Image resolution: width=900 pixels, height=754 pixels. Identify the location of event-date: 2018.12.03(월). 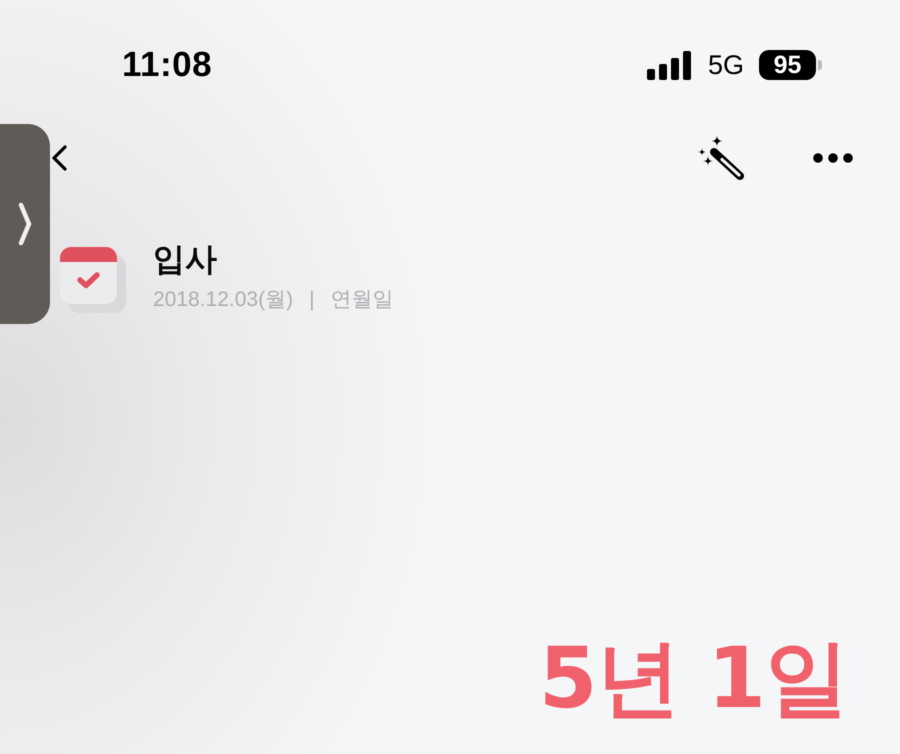
(223, 300).